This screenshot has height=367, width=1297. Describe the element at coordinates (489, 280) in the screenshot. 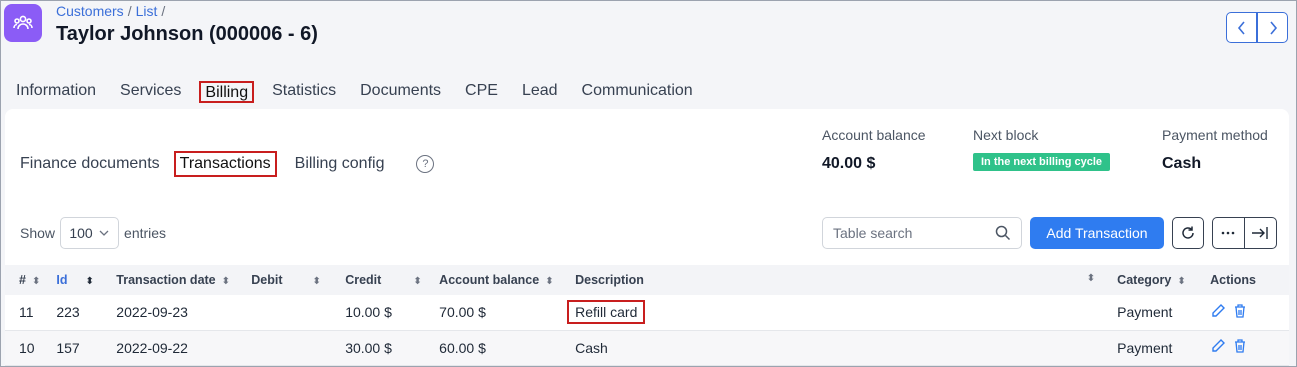

I see `header-label: Account balance` at that location.